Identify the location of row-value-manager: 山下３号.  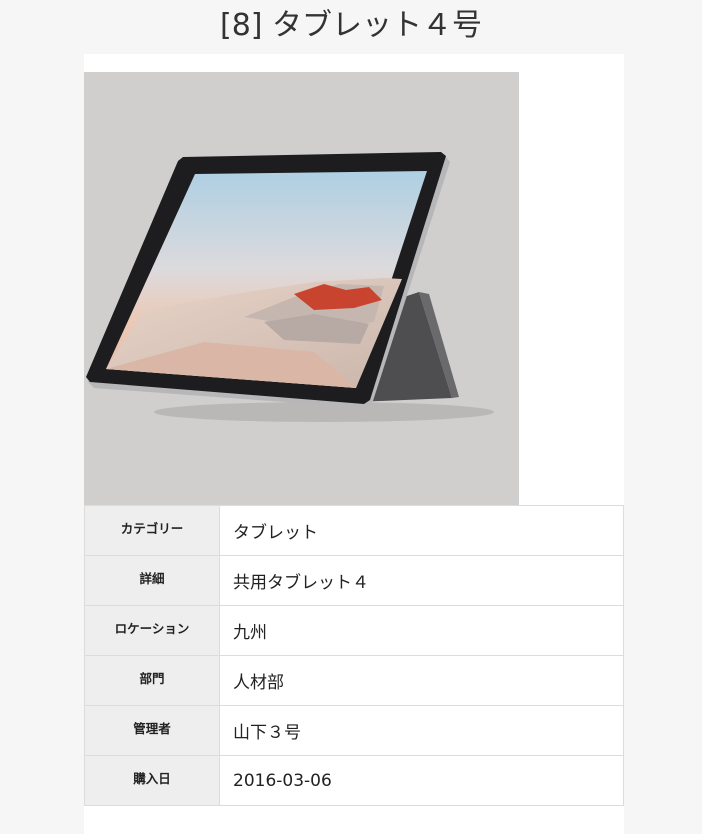
(421, 730).